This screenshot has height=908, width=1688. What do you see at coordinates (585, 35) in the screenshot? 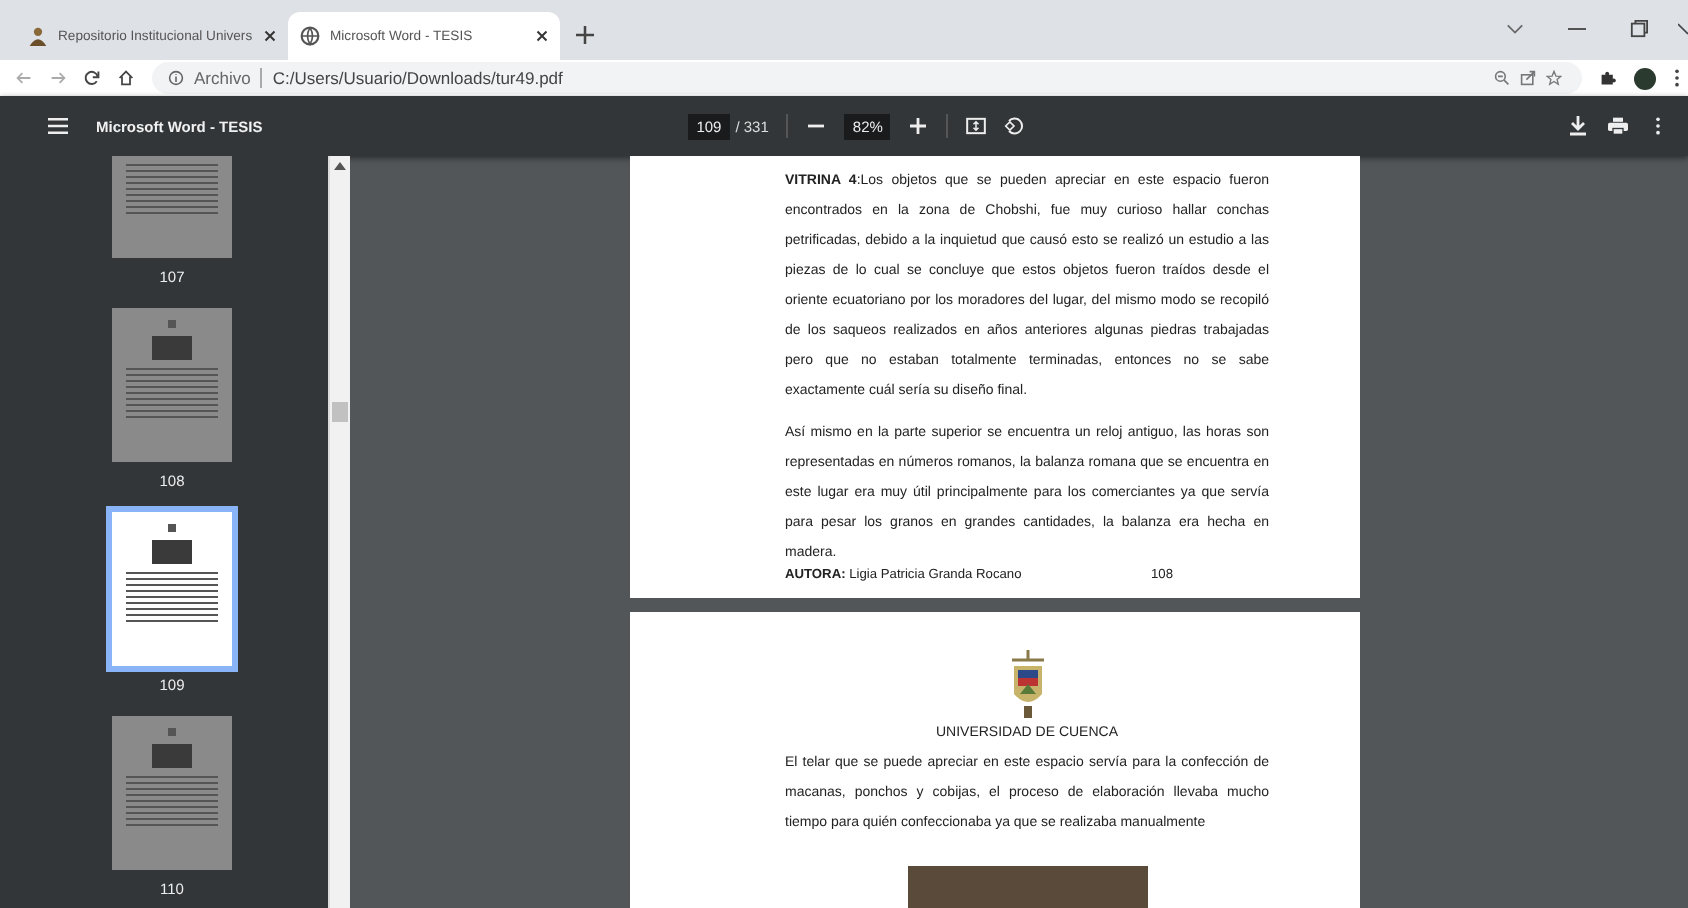
I see `new-tab-icon` at bounding box center [585, 35].